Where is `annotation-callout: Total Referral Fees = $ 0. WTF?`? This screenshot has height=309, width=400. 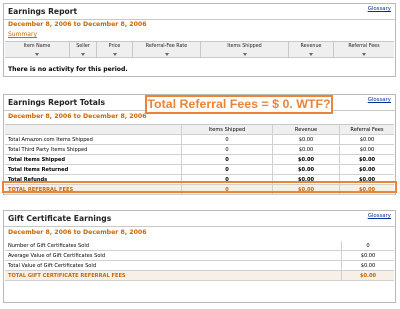
annotation-callout: Total Referral Fees = $ 0. WTF? is located at coordinates (239, 104).